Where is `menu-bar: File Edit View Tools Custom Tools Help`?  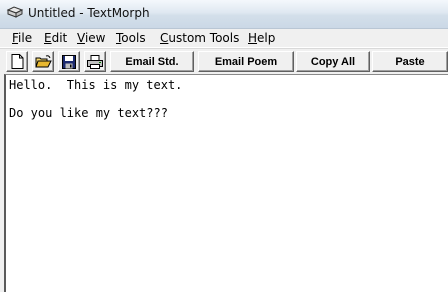 menu-bar: File Edit View Tools Custom Tools Help is located at coordinates (224, 38).